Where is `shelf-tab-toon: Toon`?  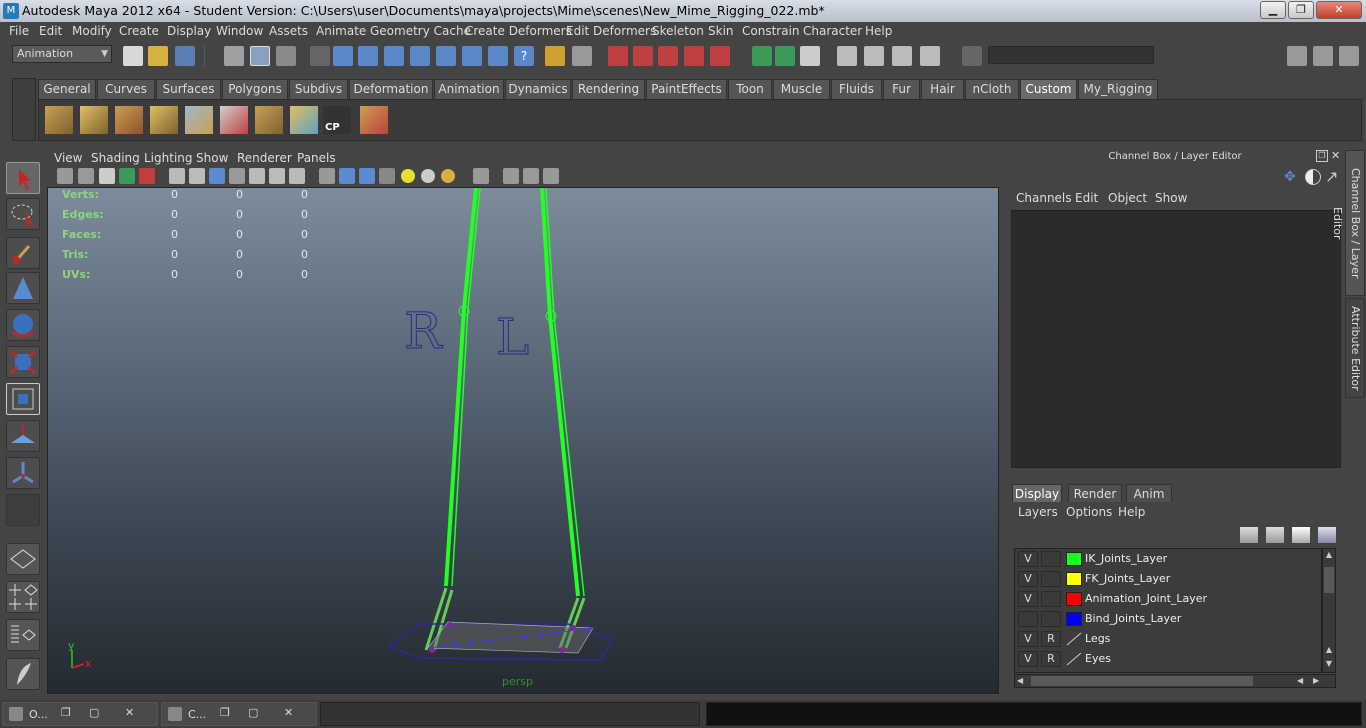 shelf-tab-toon: Toon is located at coordinates (750, 89).